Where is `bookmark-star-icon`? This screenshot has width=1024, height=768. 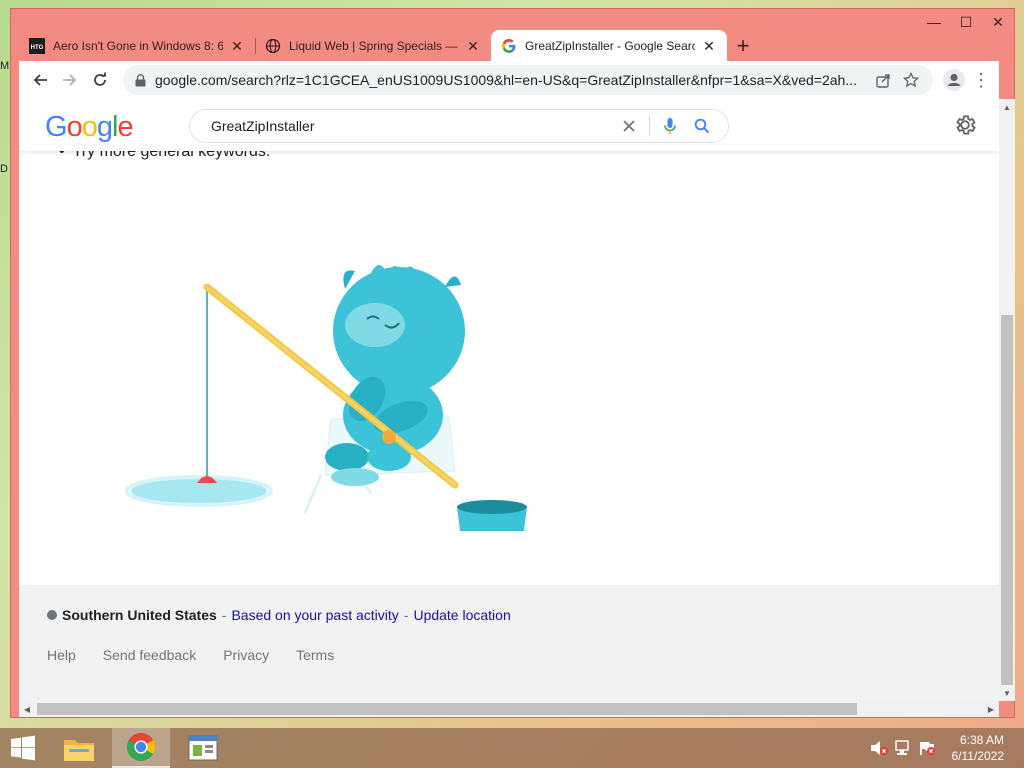 bookmark-star-icon is located at coordinates (911, 80).